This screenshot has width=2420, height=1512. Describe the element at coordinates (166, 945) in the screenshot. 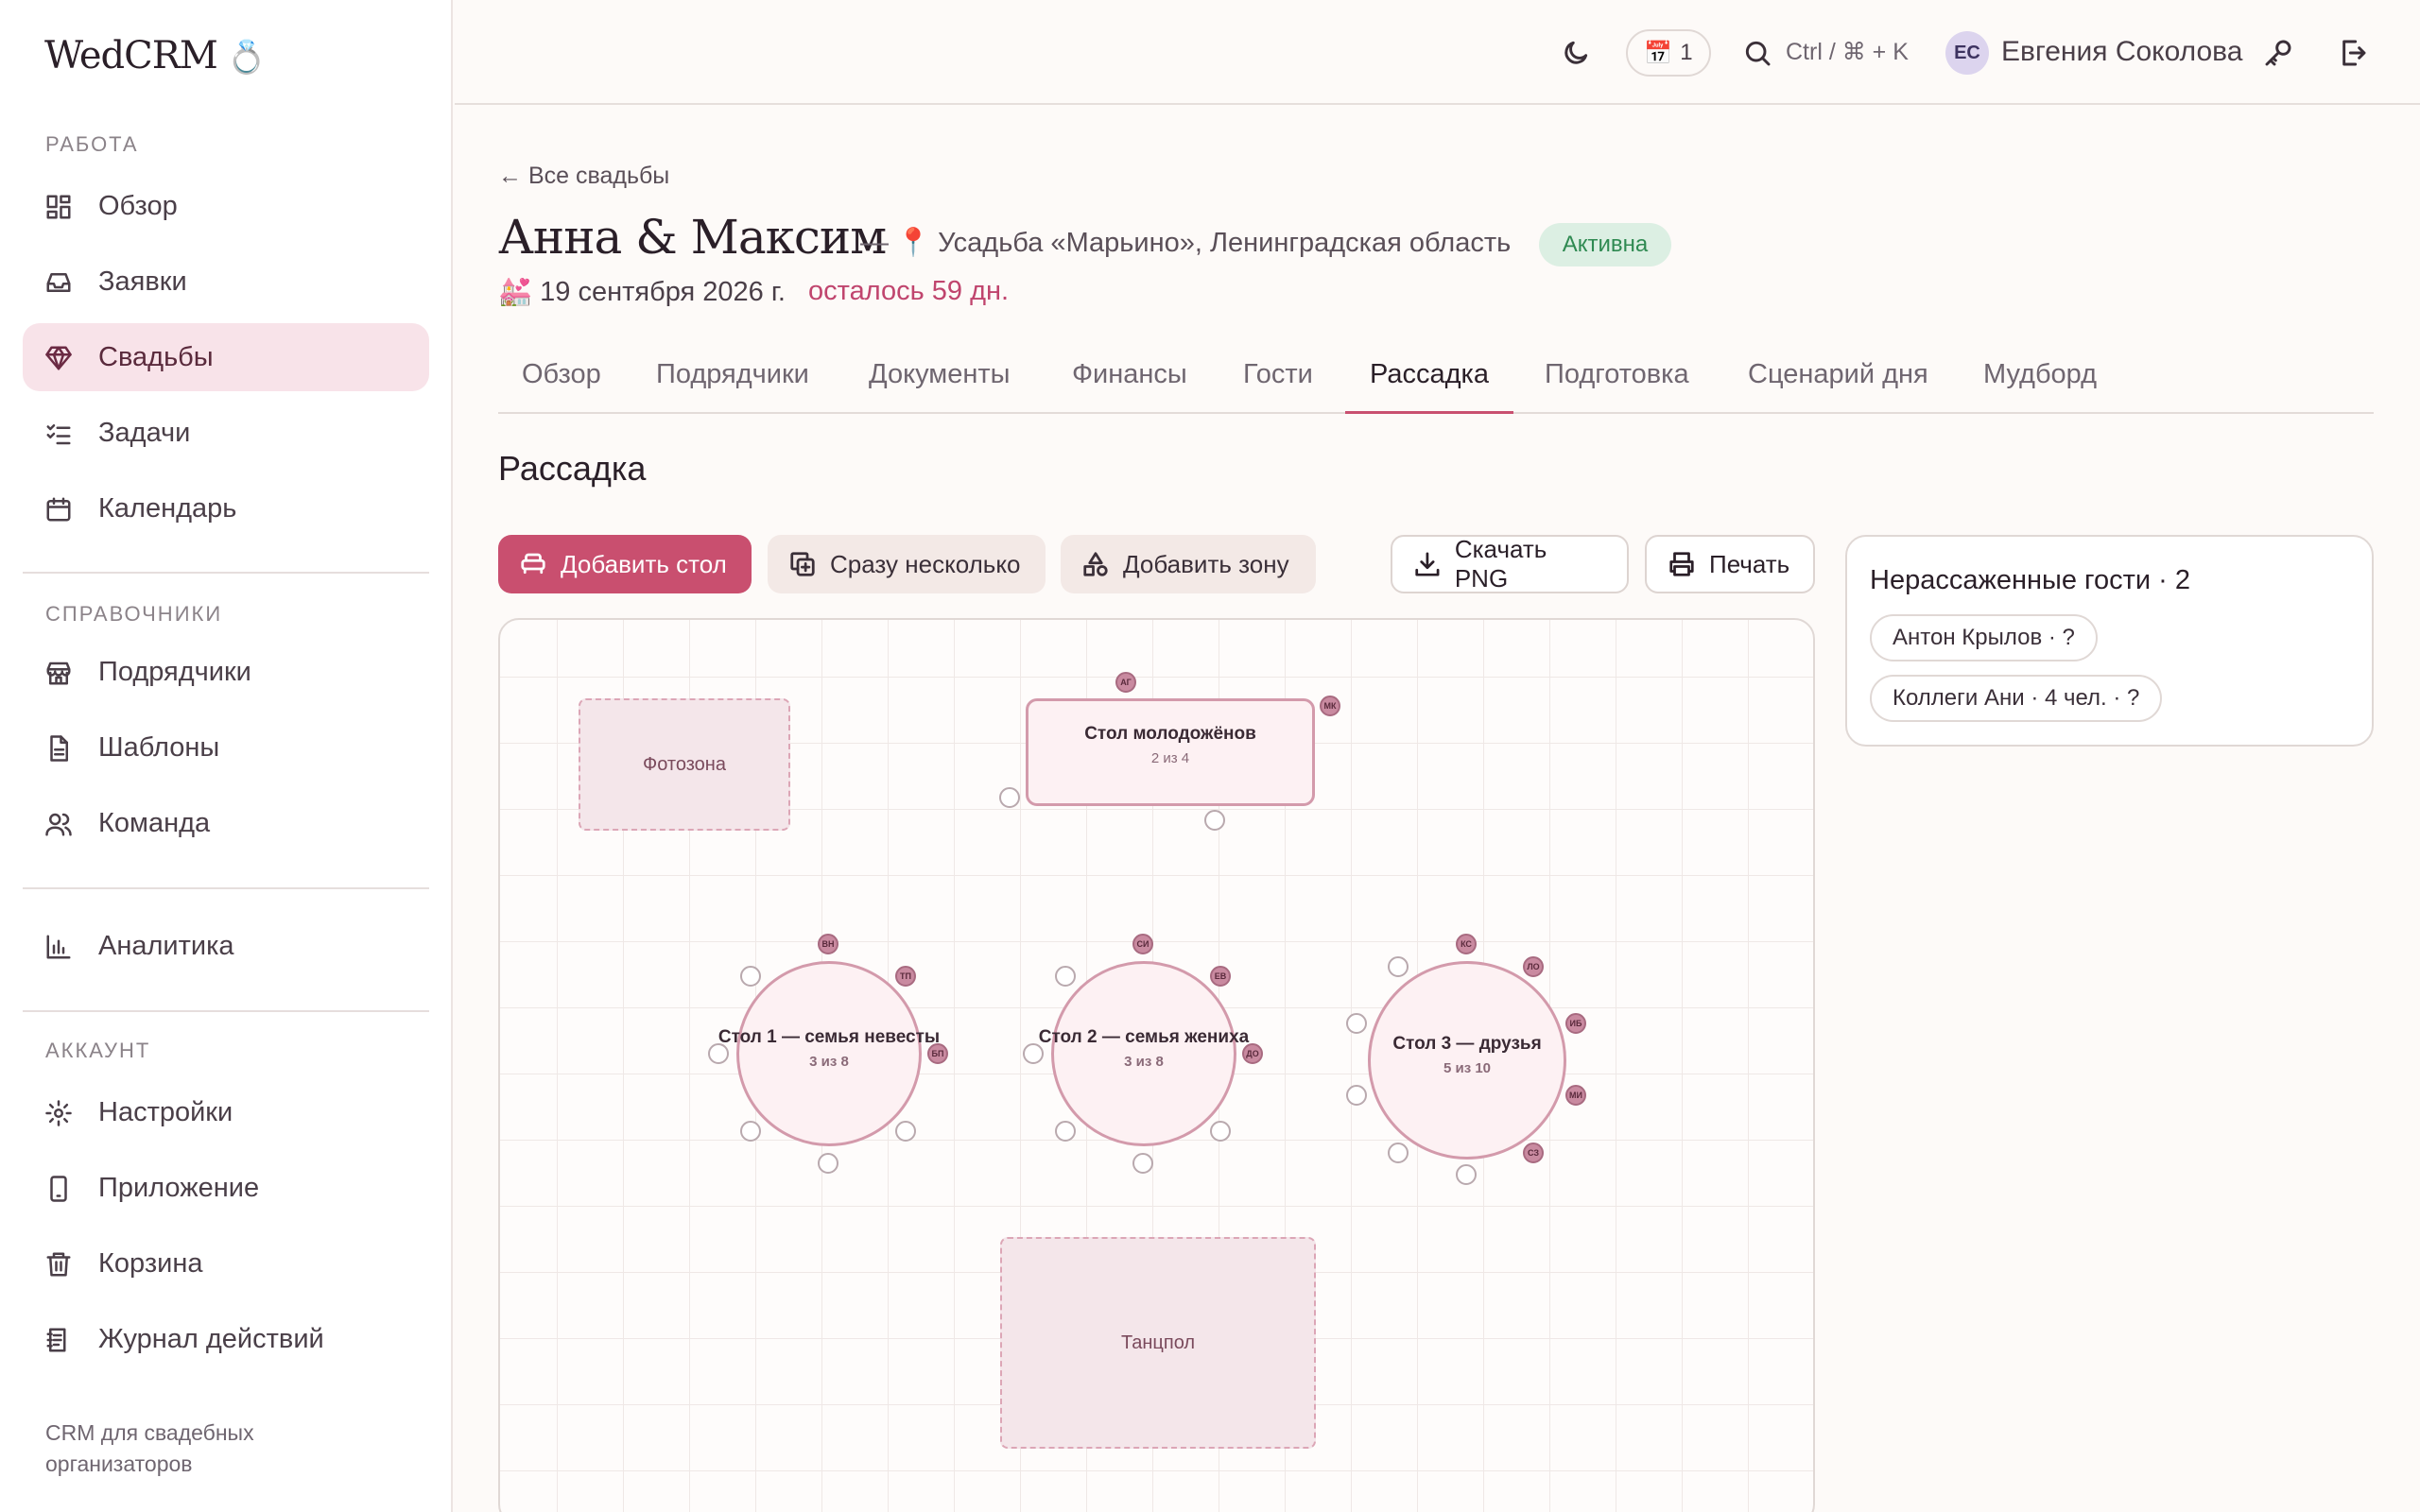

I see `sidebar-item-label: Аналитика` at that location.